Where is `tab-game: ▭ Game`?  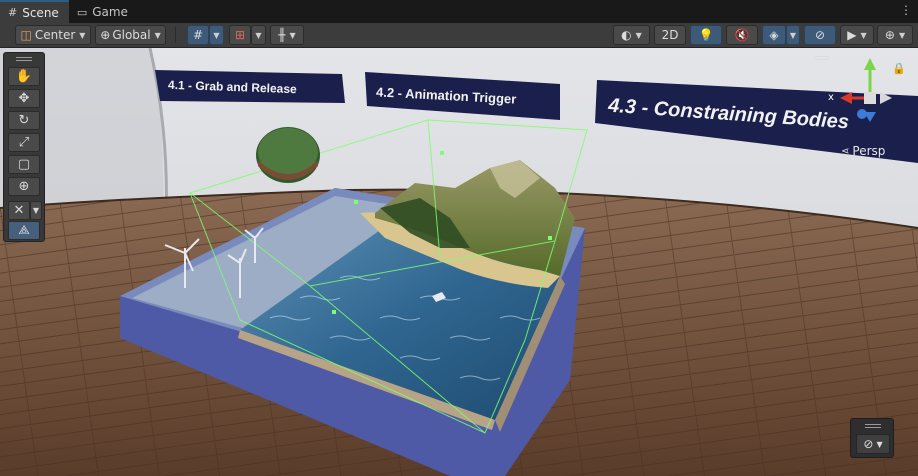
tab-game: ▭ Game is located at coordinates (103, 12).